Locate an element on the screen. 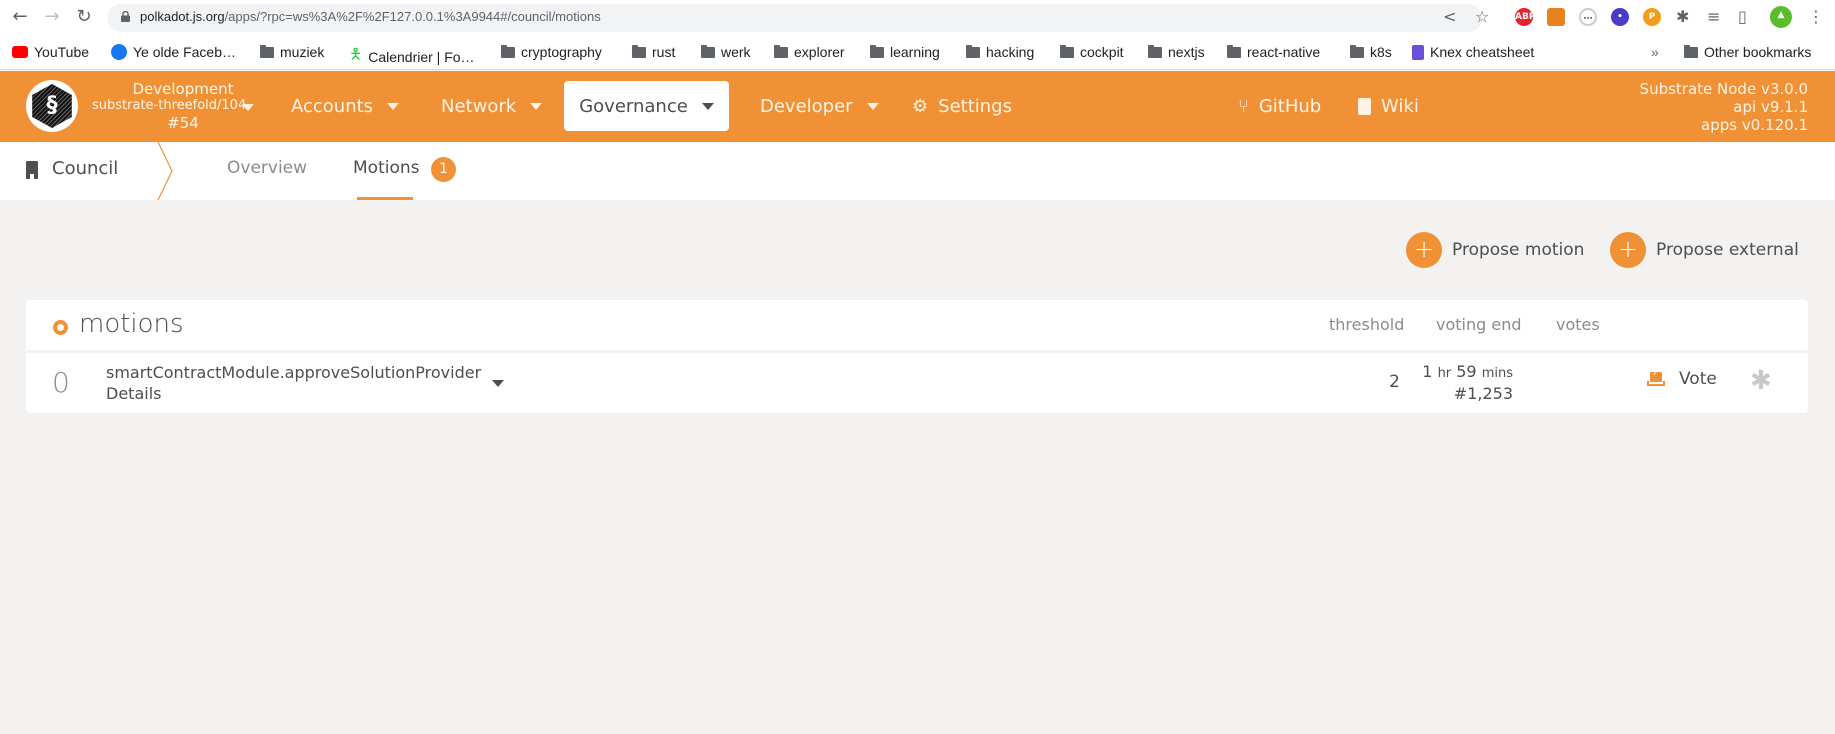  nav-governance: Governance is located at coordinates (646, 106).